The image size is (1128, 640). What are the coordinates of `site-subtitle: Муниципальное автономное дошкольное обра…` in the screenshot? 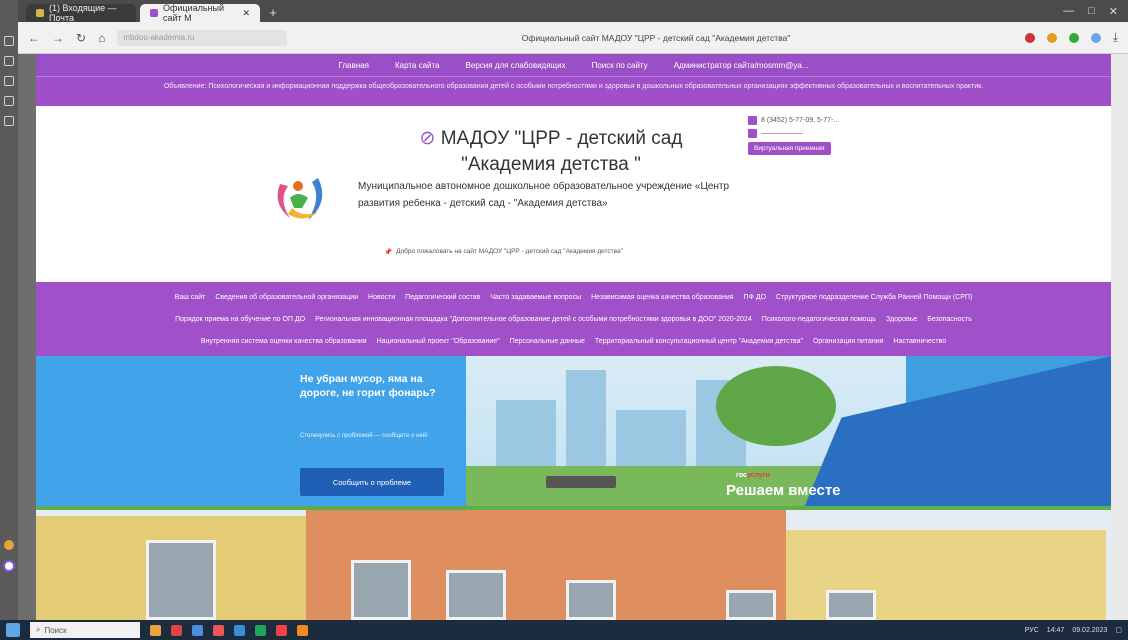 It's located at (544, 195).